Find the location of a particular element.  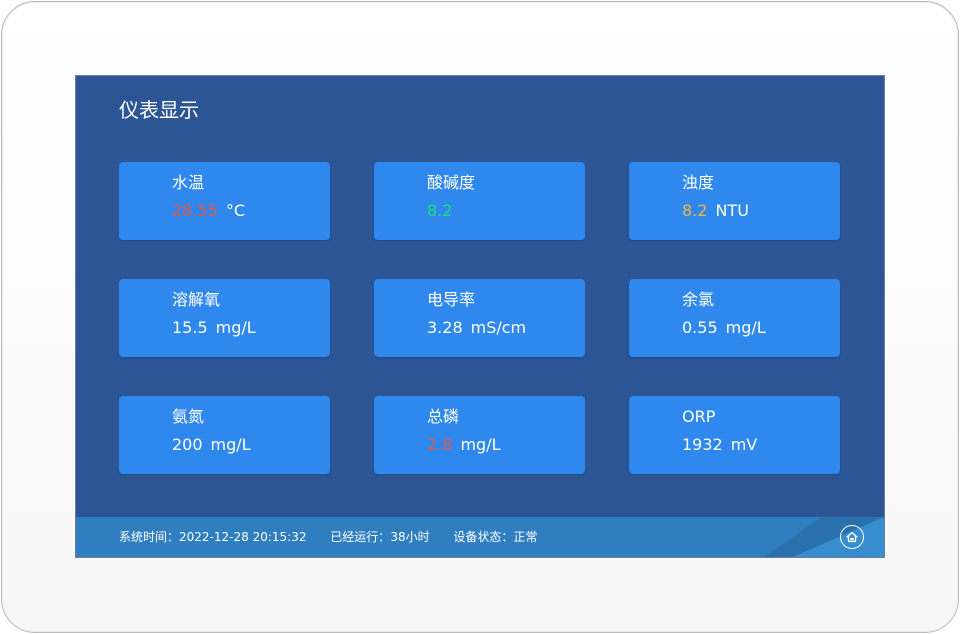

card-unit: mS/cm is located at coordinates (498, 327).